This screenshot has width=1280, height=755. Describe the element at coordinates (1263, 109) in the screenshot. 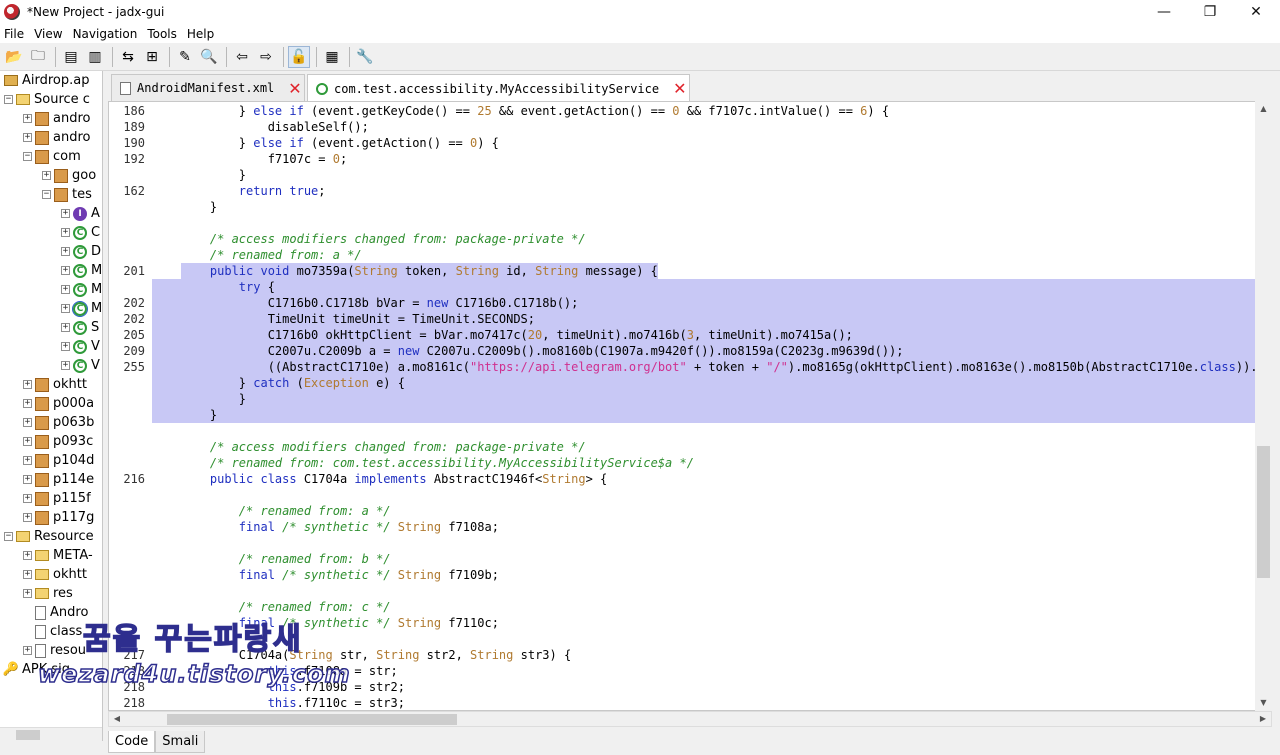

I see `scroll-up-icon: ▲` at that location.